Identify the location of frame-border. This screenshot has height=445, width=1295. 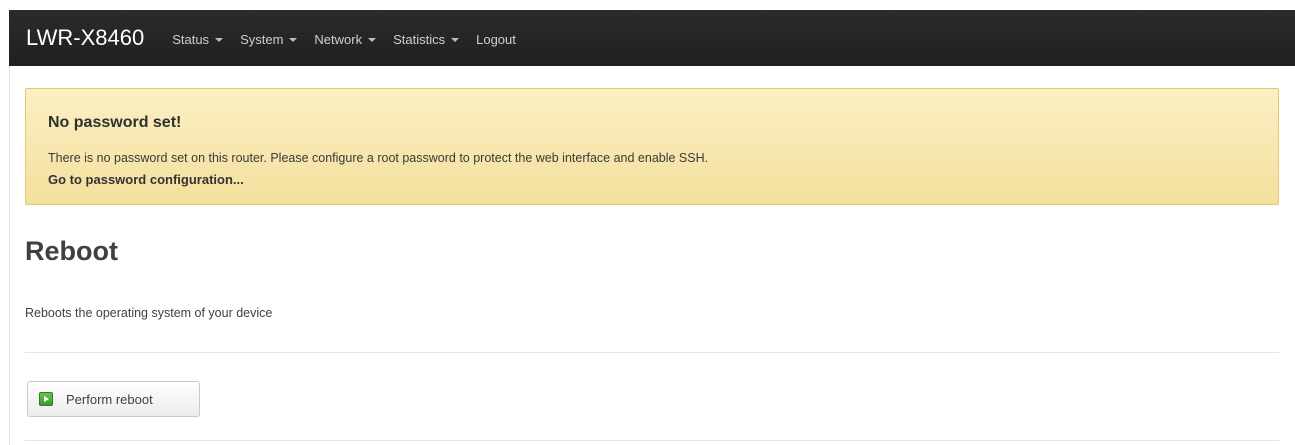
(9, 255).